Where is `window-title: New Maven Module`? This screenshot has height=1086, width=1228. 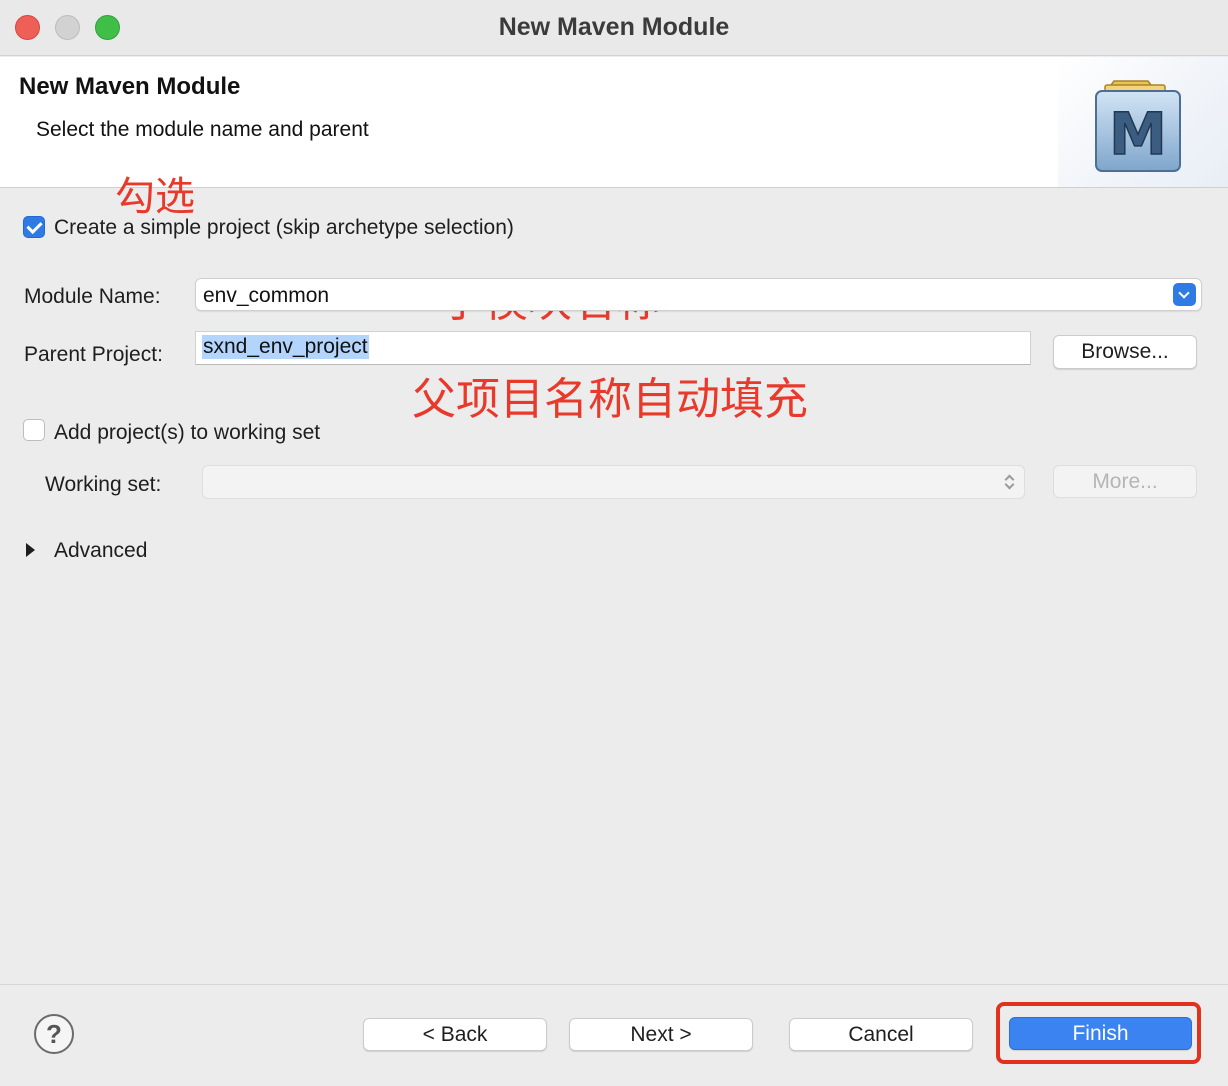
window-title: New Maven Module is located at coordinates (614, 27).